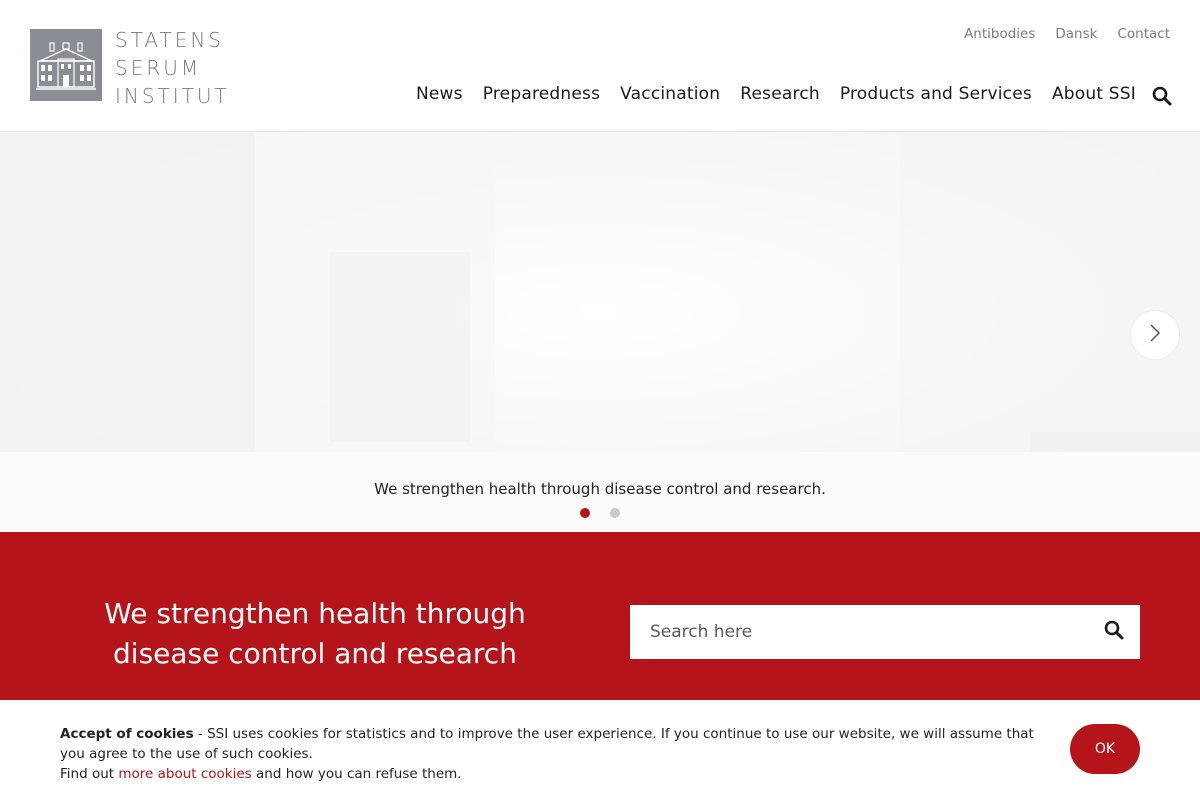  Describe the element at coordinates (356, 774) in the screenshot. I see `cookie-refuse-text: and how you can refuse them.` at that location.